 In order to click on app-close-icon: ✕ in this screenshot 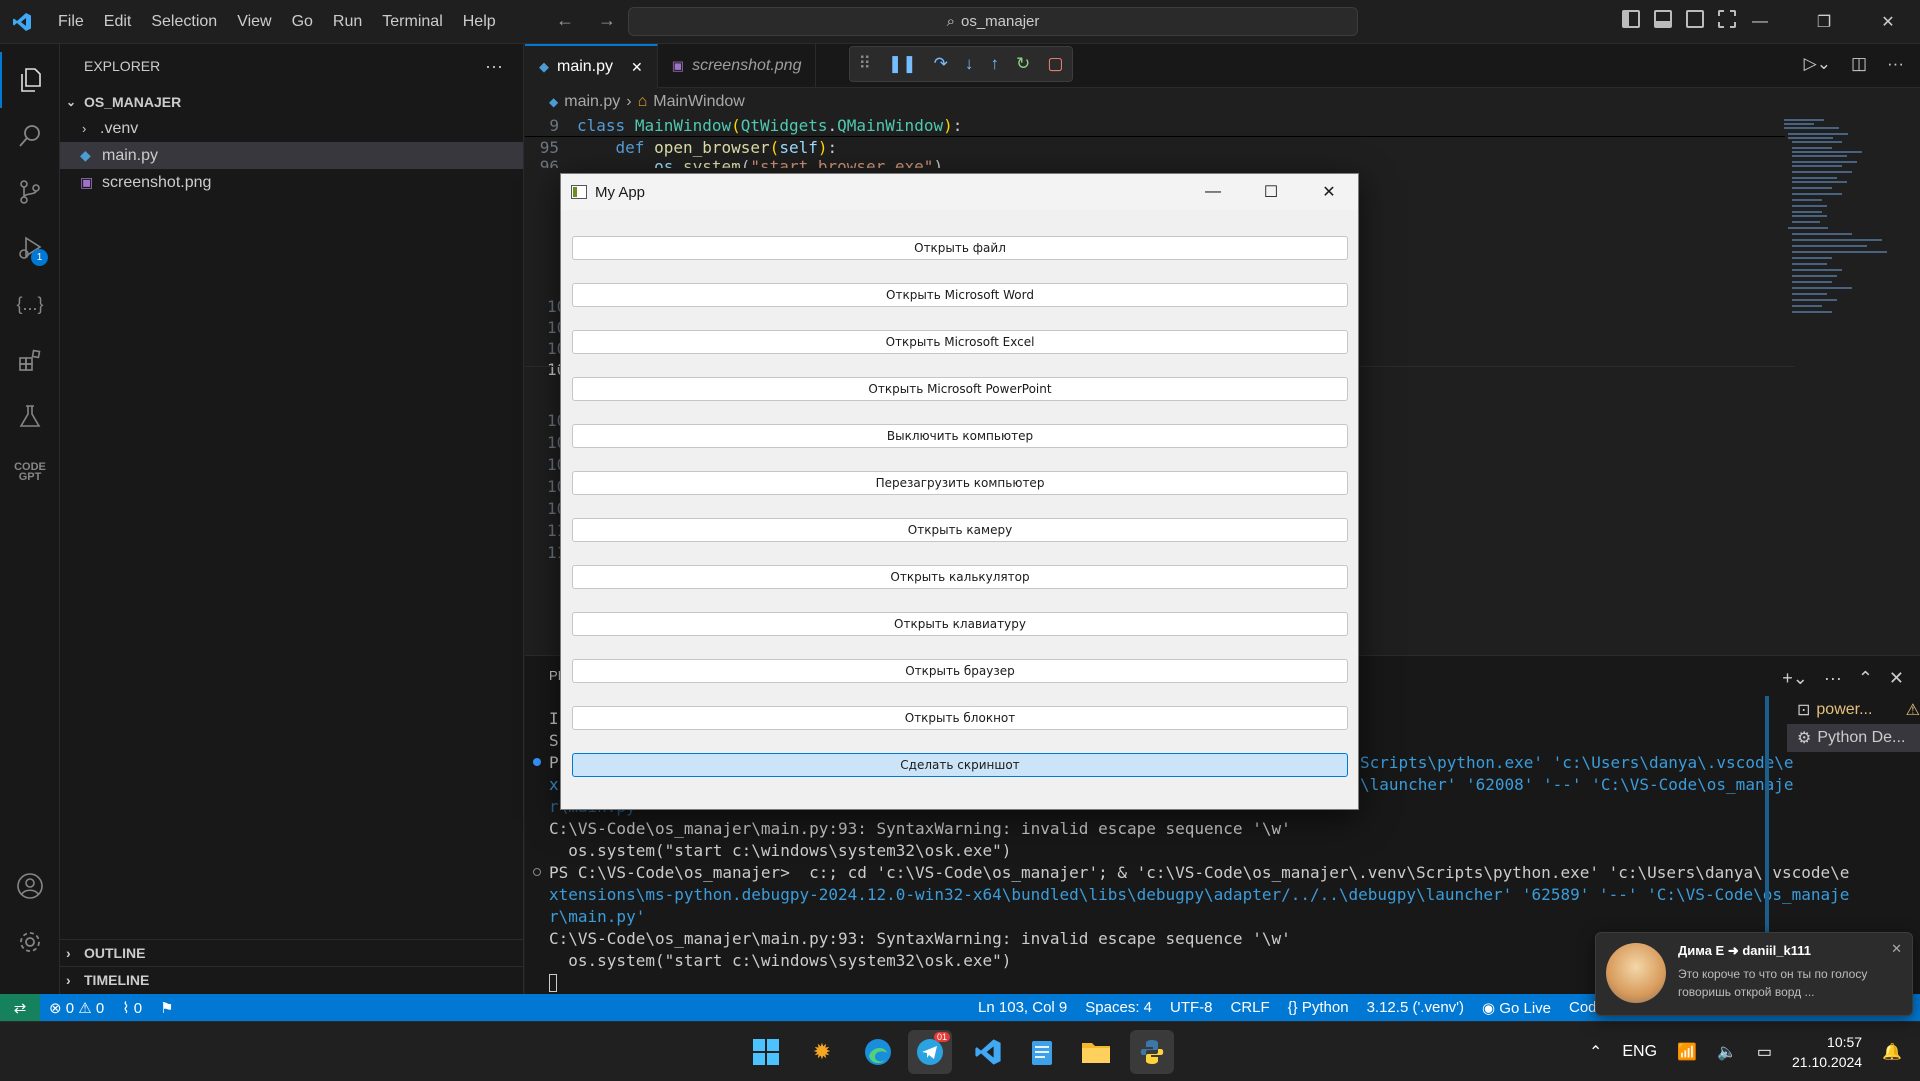, I will do `click(1329, 192)`.